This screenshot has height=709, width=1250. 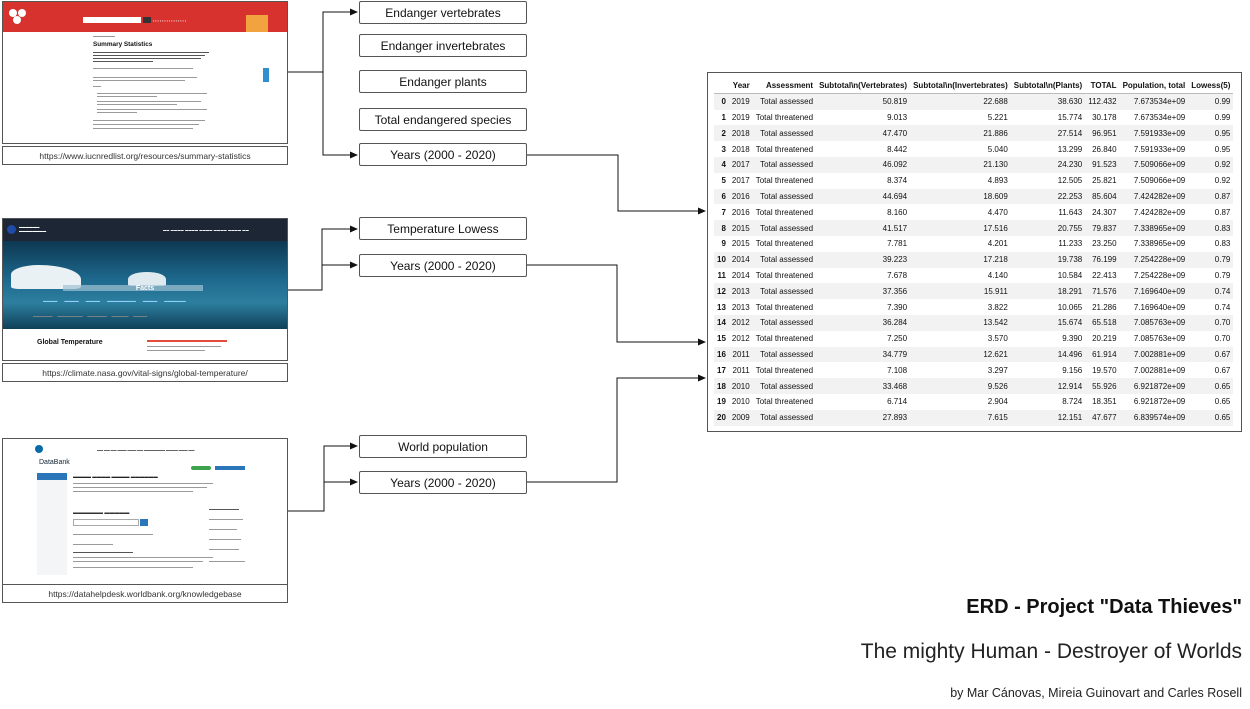 I want to click on table-cell: 11.643, so click(x=1070, y=212).